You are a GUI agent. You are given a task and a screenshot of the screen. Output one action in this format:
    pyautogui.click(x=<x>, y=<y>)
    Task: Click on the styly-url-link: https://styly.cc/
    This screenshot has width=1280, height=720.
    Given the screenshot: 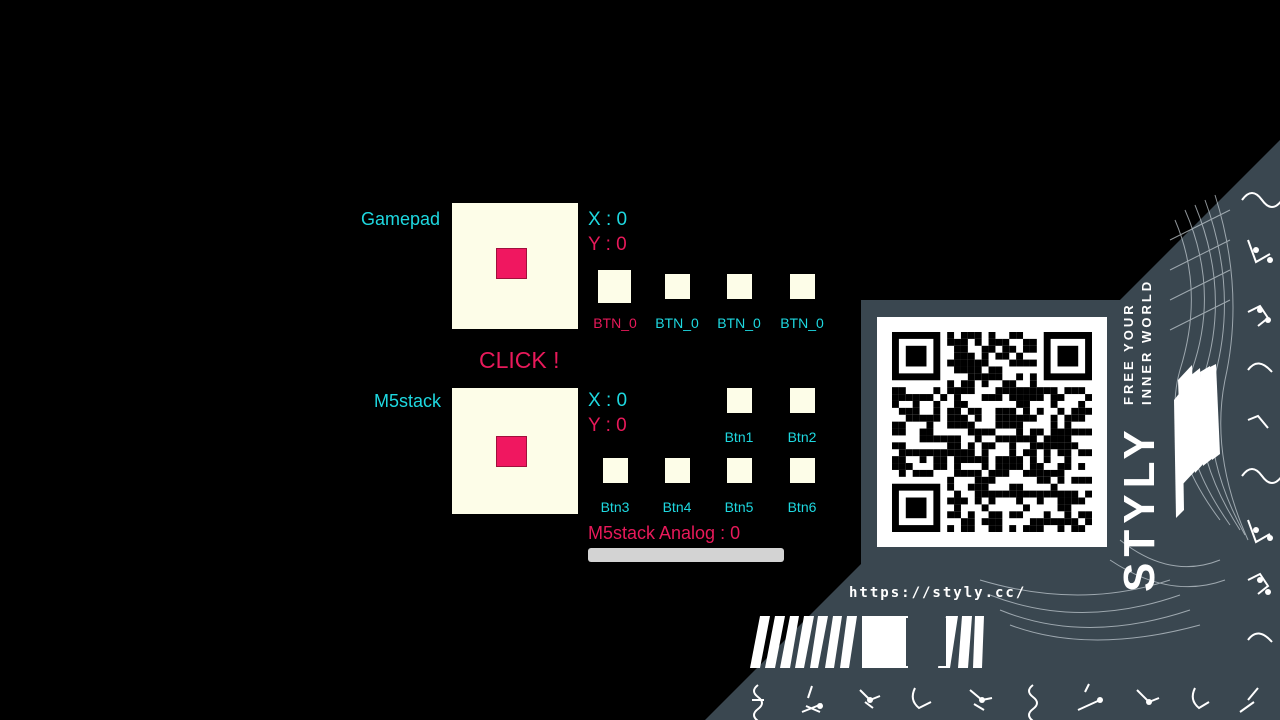 What is the action you would take?
    pyautogui.click(x=937, y=593)
    